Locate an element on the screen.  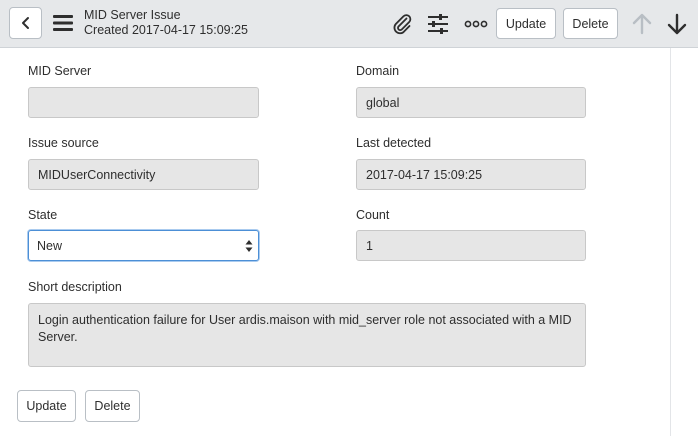
last-detected-field: 2017-04-17 15:09:25 is located at coordinates (471, 174).